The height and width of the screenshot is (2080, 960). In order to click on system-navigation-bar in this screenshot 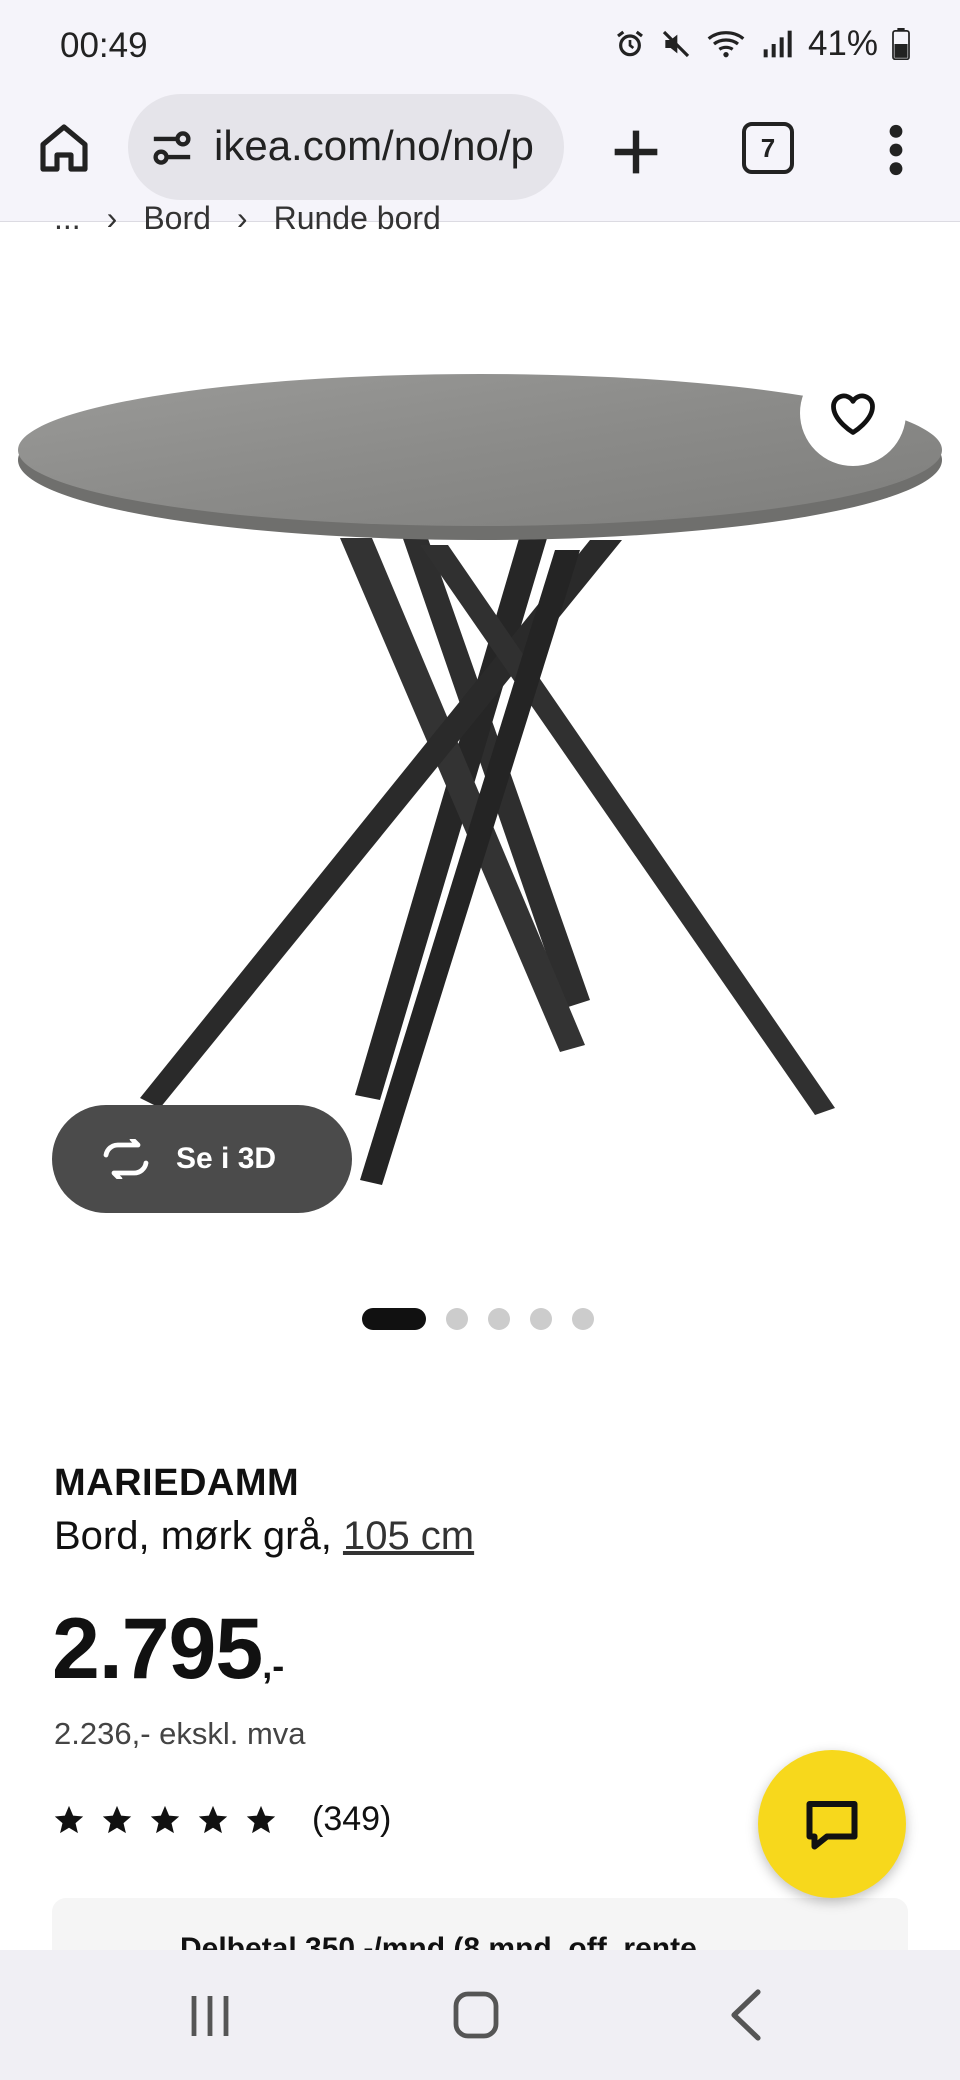, I will do `click(480, 2015)`.